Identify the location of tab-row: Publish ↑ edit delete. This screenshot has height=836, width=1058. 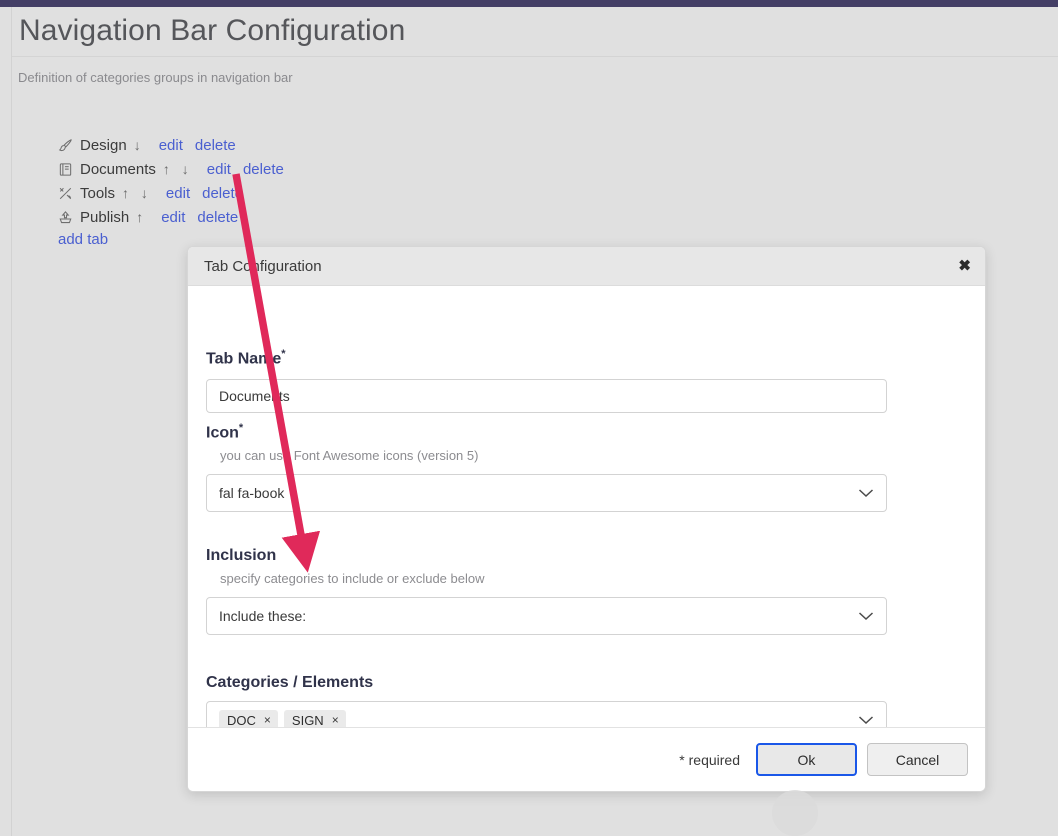
(171, 217).